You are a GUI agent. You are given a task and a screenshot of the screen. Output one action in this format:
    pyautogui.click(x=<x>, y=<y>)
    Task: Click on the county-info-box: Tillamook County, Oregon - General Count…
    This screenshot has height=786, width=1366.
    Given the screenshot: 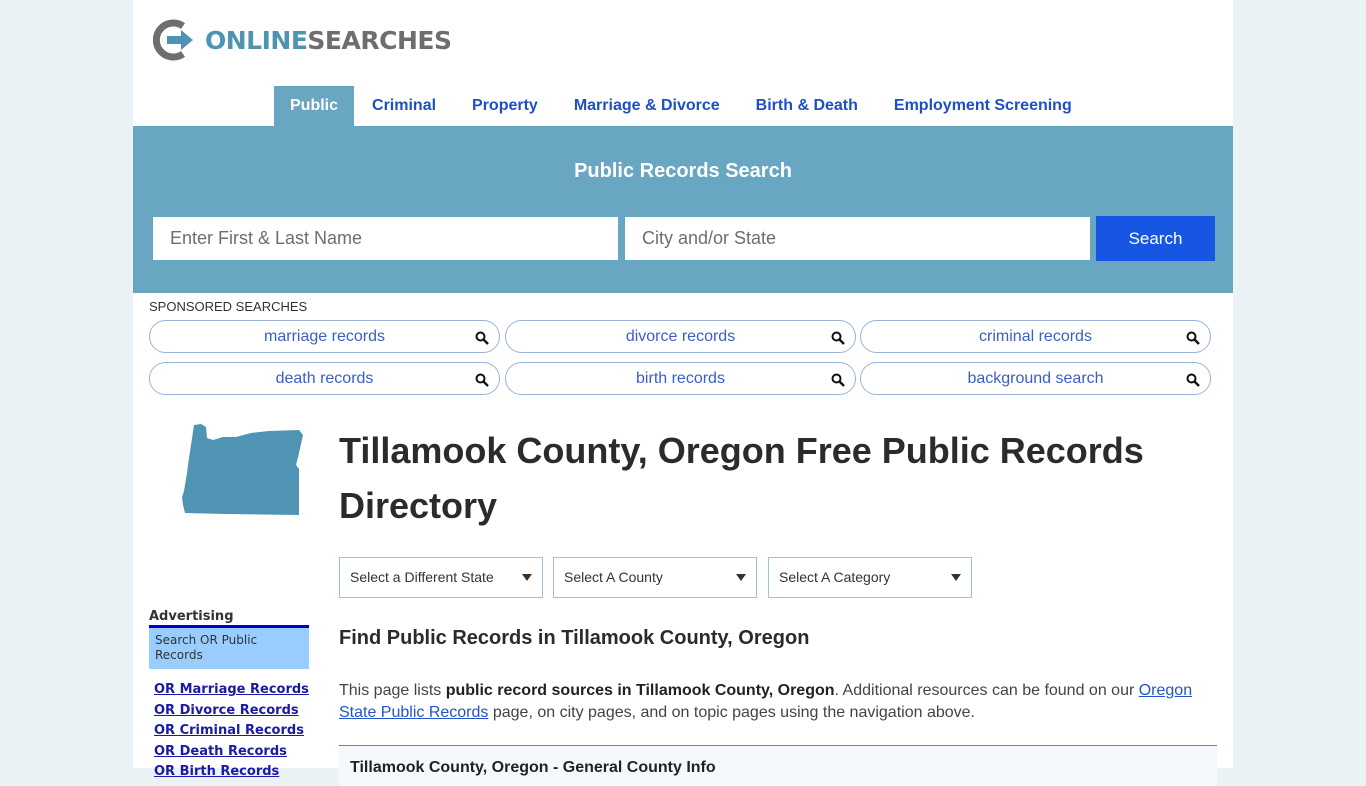 What is the action you would take?
    pyautogui.click(x=778, y=765)
    